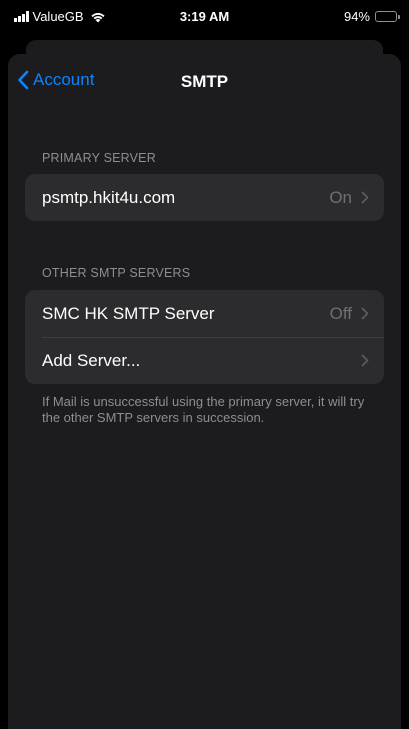 This screenshot has width=409, height=729. I want to click on battery-icon, so click(387, 16).